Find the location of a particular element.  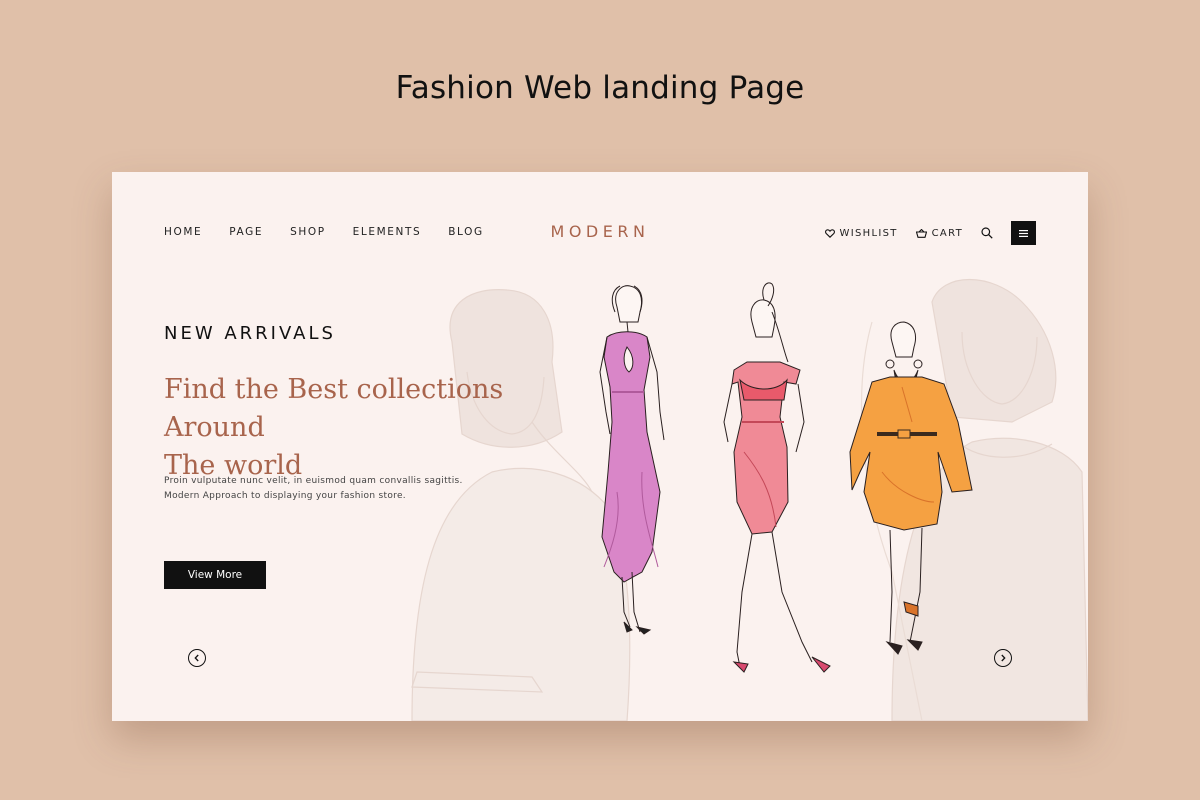

carousel-prev-button is located at coordinates (197, 658).